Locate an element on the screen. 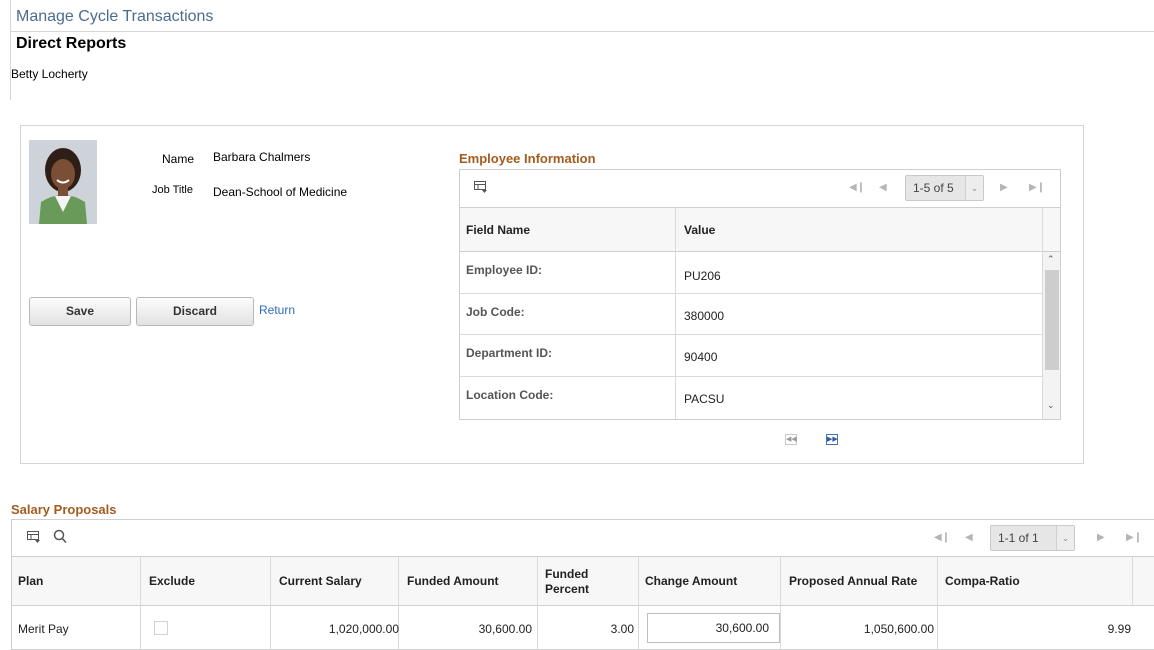 The height and width of the screenshot is (650, 1154). column-header-funded-percent: Funded Percent is located at coordinates (567, 581).